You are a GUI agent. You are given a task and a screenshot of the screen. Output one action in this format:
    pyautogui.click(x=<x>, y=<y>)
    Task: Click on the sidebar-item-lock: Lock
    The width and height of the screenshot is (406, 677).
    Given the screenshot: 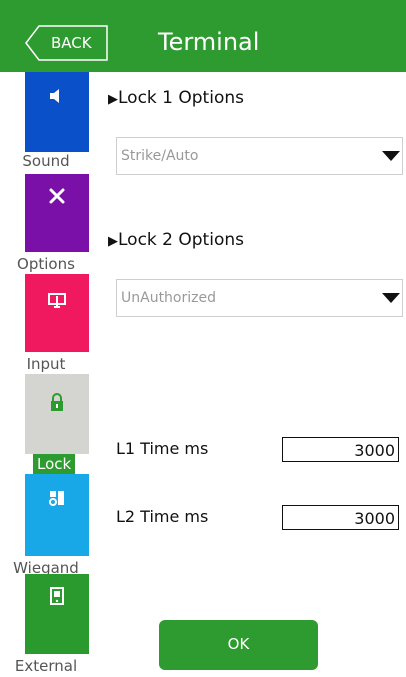 What is the action you would take?
    pyautogui.click(x=46, y=424)
    